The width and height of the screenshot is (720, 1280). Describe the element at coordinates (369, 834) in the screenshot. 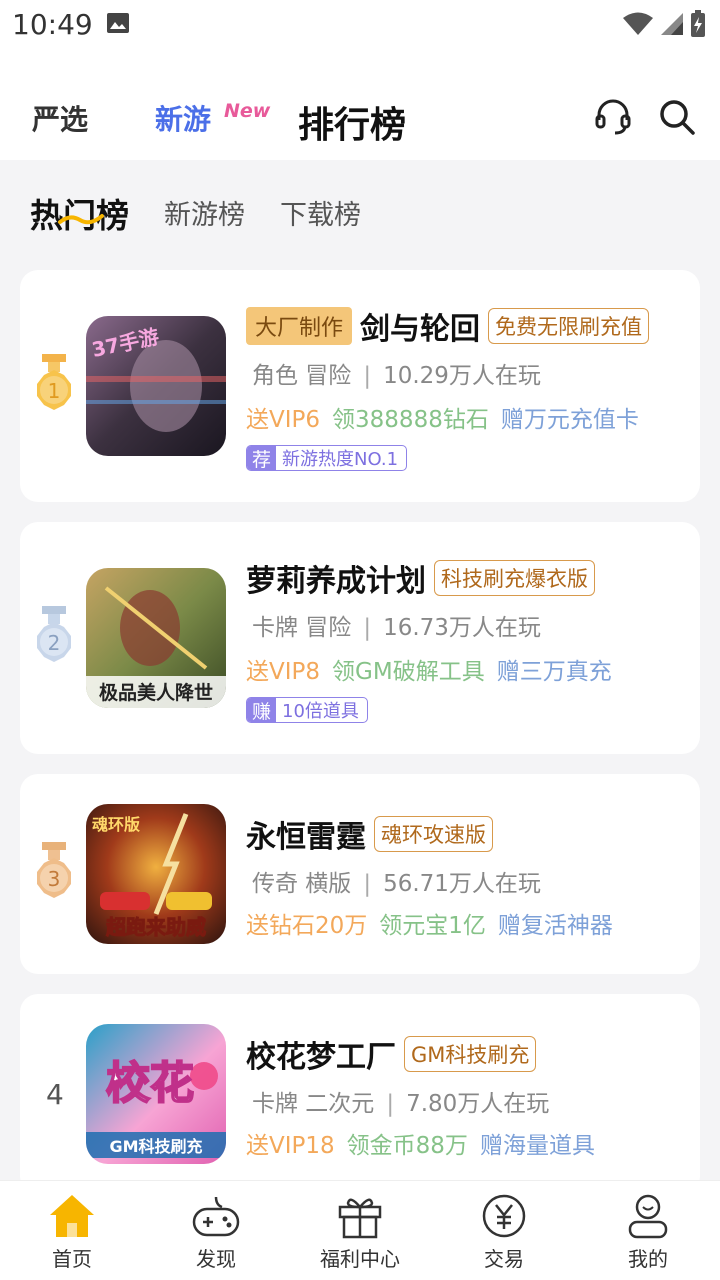

I see `title-row: 永恒雷霆 魂环攻速版` at that location.